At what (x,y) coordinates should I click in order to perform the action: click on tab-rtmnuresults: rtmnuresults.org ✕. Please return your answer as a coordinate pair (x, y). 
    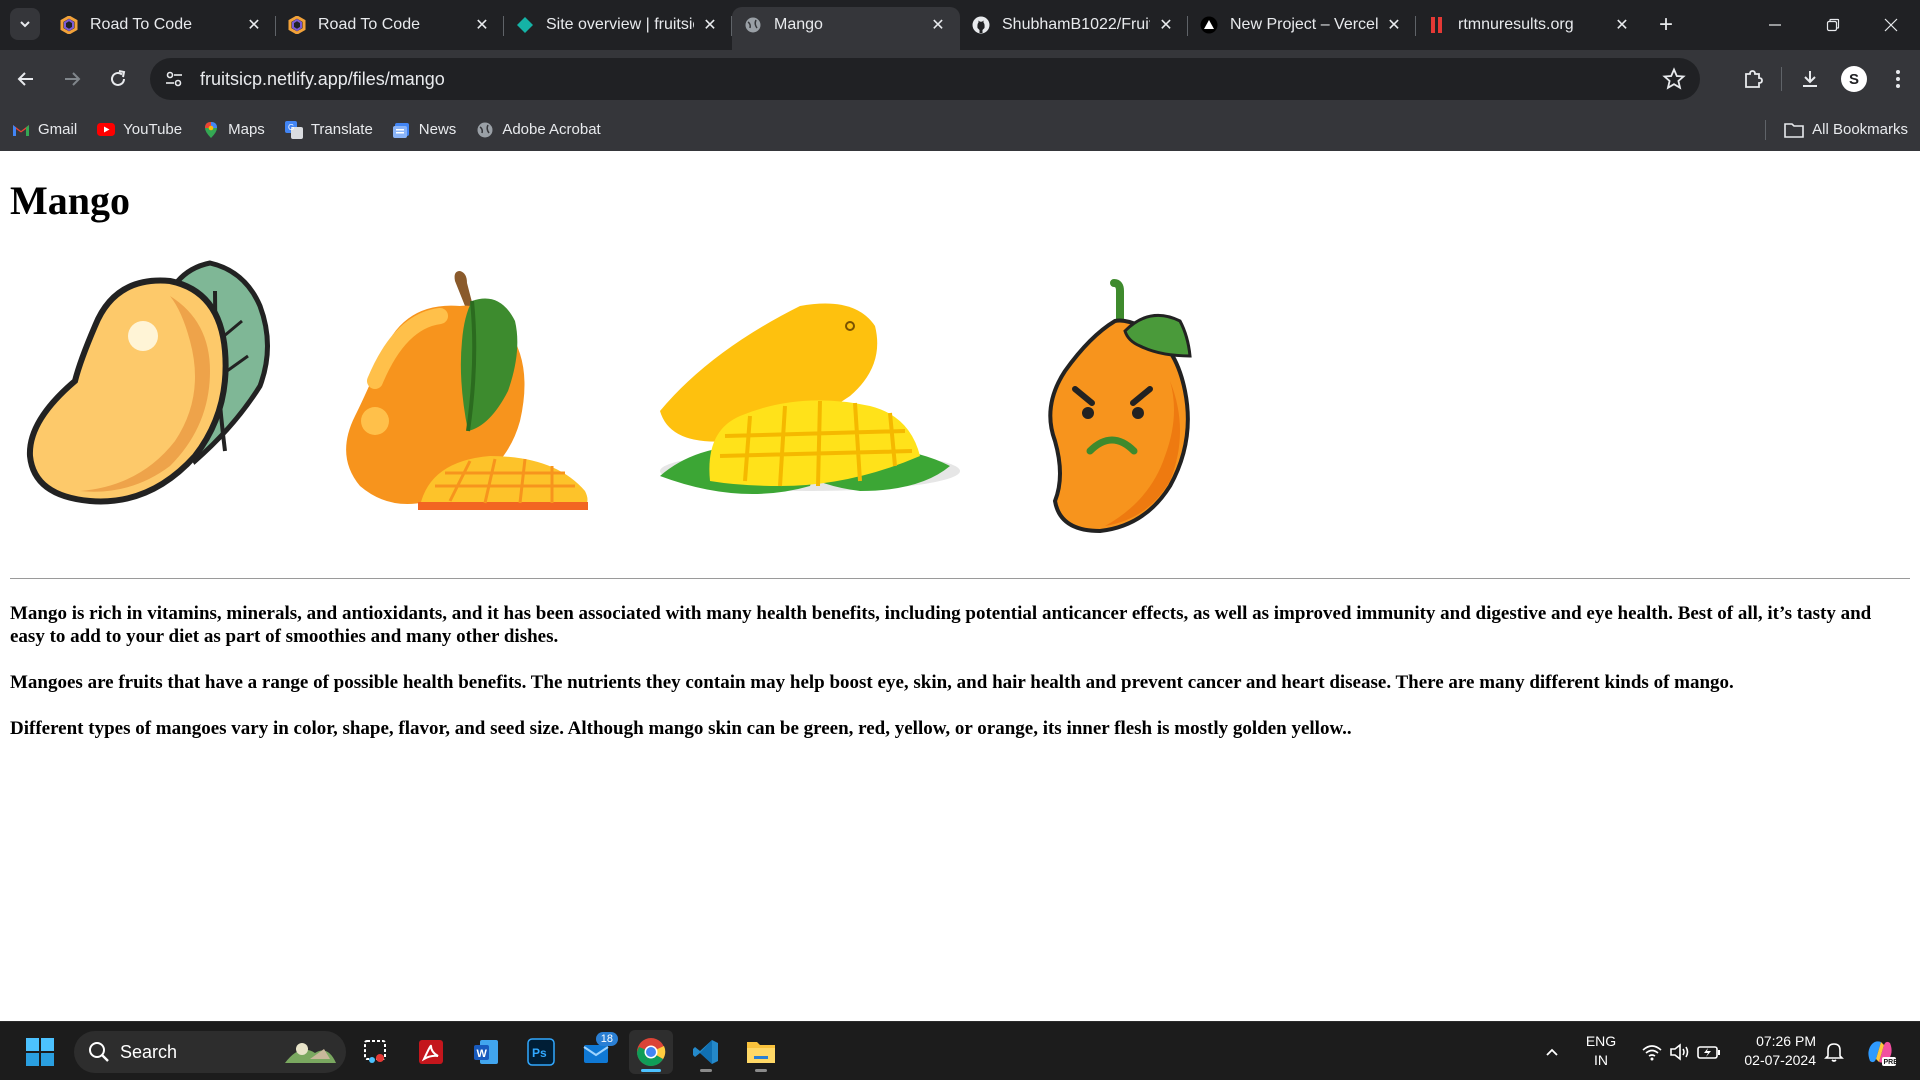
    Looking at the image, I should click on (1530, 25).